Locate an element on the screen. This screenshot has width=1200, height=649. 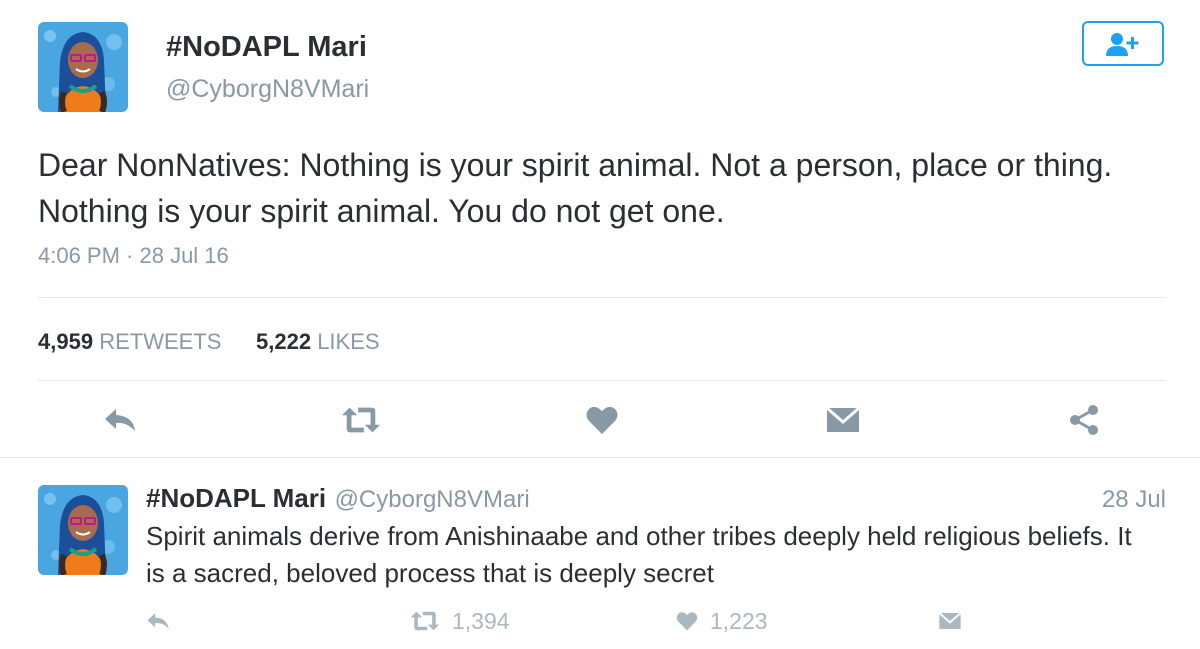
reply-header: #NoDAPL Mari @CyborgN8VMari is located at coordinates (338, 498).